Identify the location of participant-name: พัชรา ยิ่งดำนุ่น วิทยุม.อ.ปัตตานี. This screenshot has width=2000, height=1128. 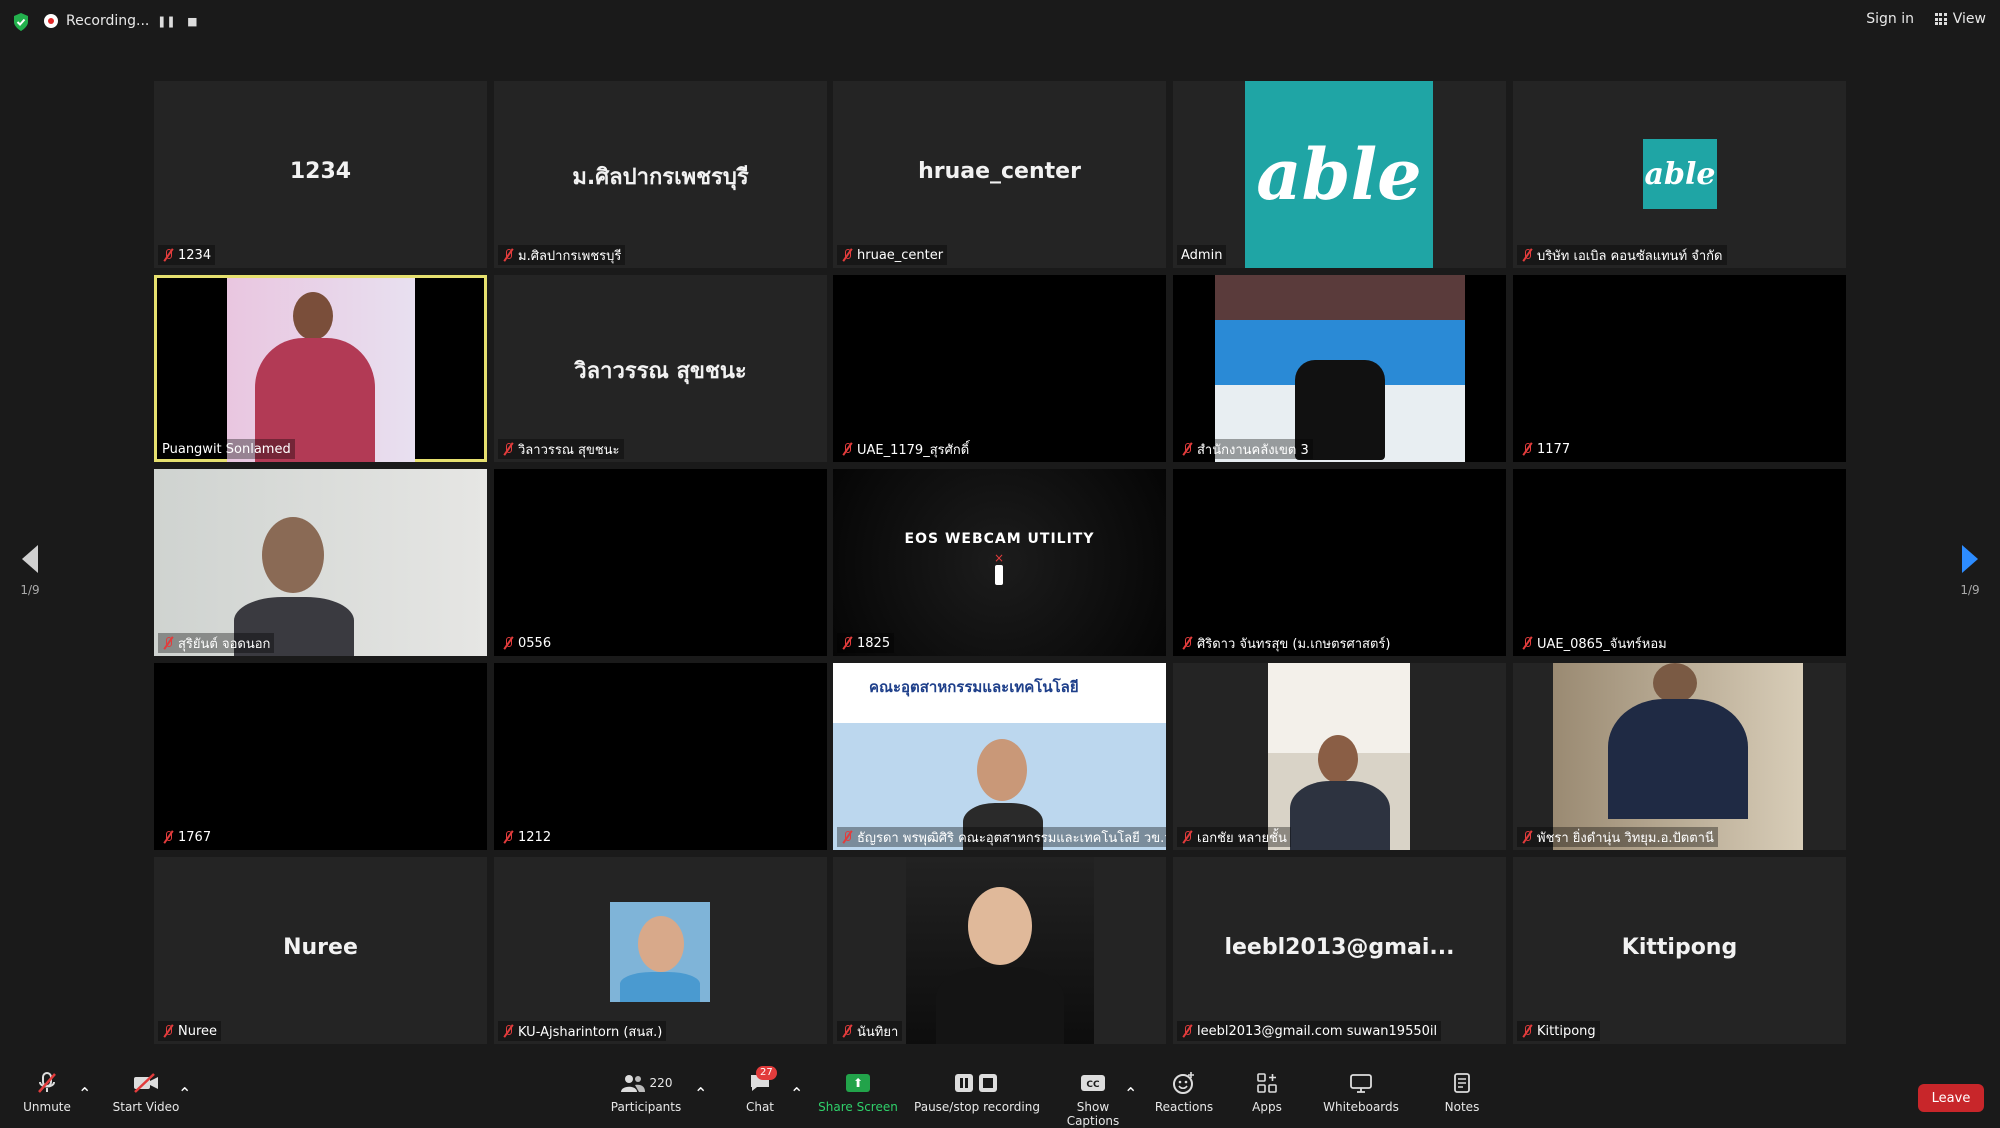
(1625, 838).